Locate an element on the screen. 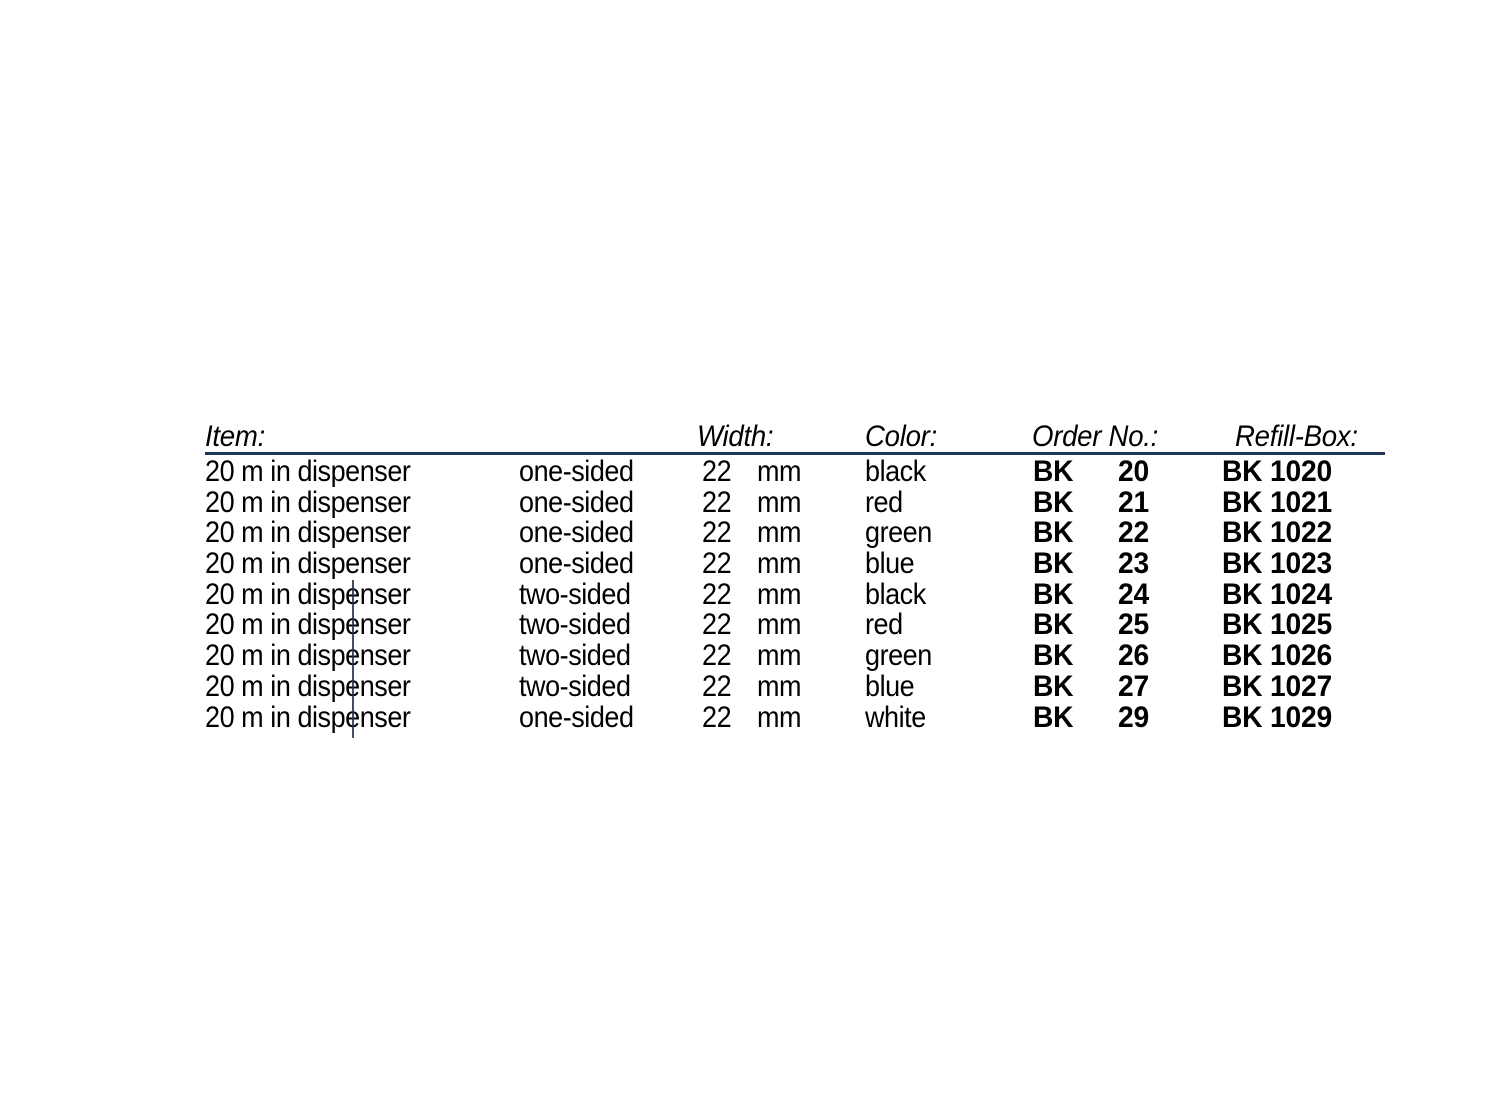  column-header-color: Color: is located at coordinates (901, 436).